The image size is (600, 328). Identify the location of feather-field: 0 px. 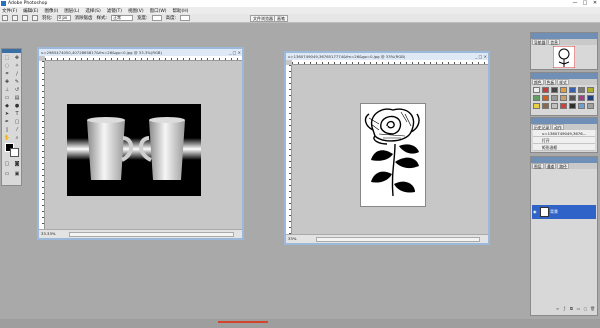
(63, 18).